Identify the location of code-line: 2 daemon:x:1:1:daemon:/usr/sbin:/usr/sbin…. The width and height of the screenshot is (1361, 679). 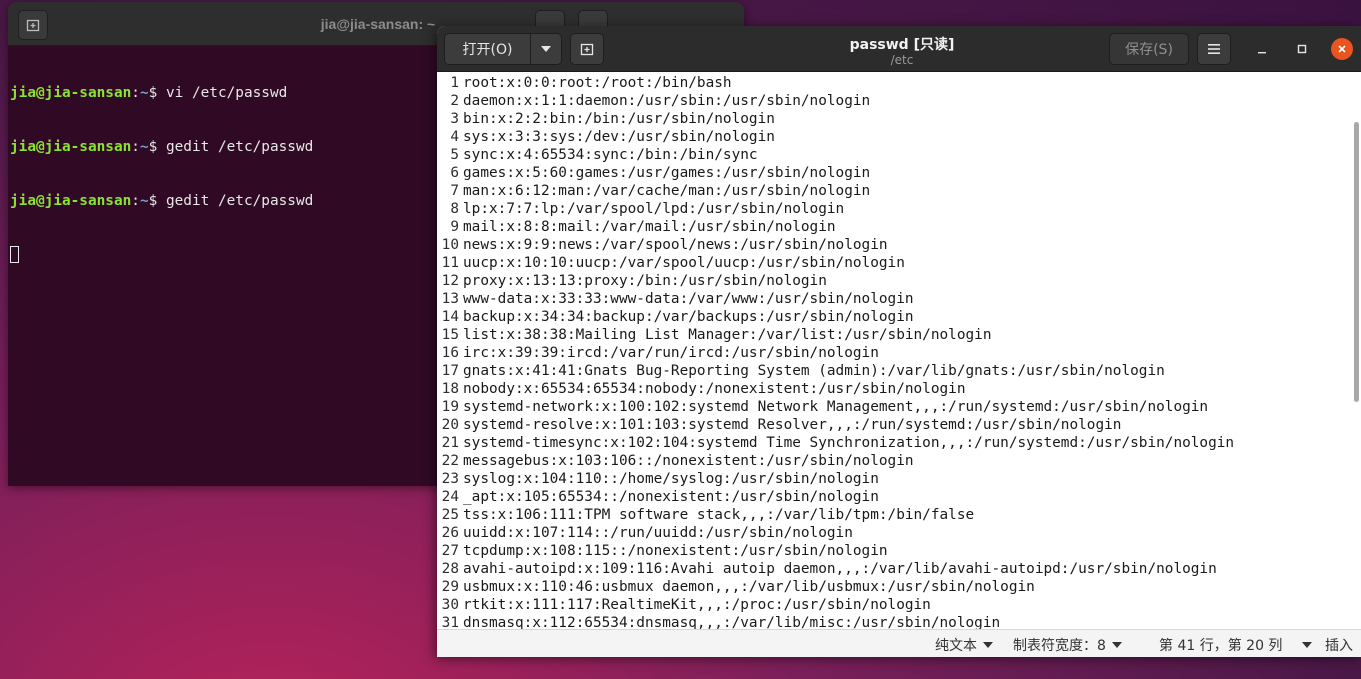
(899, 101).